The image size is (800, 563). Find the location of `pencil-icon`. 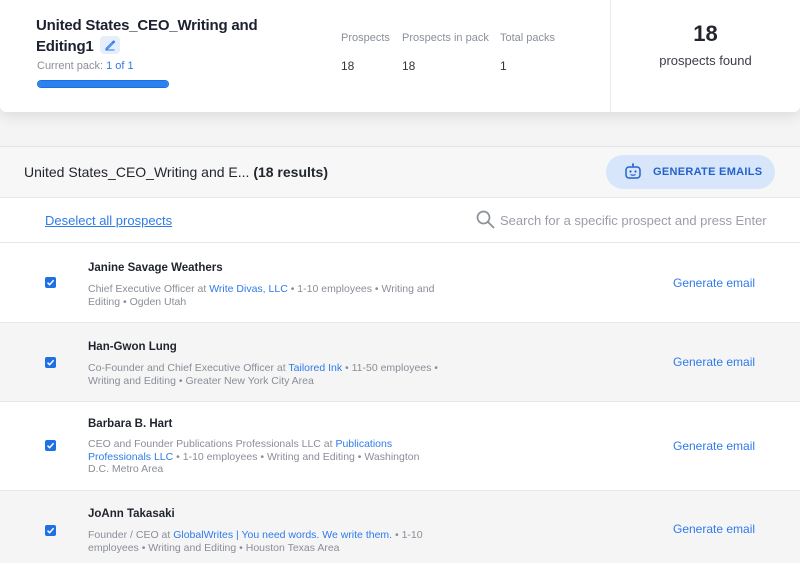

pencil-icon is located at coordinates (110, 45).